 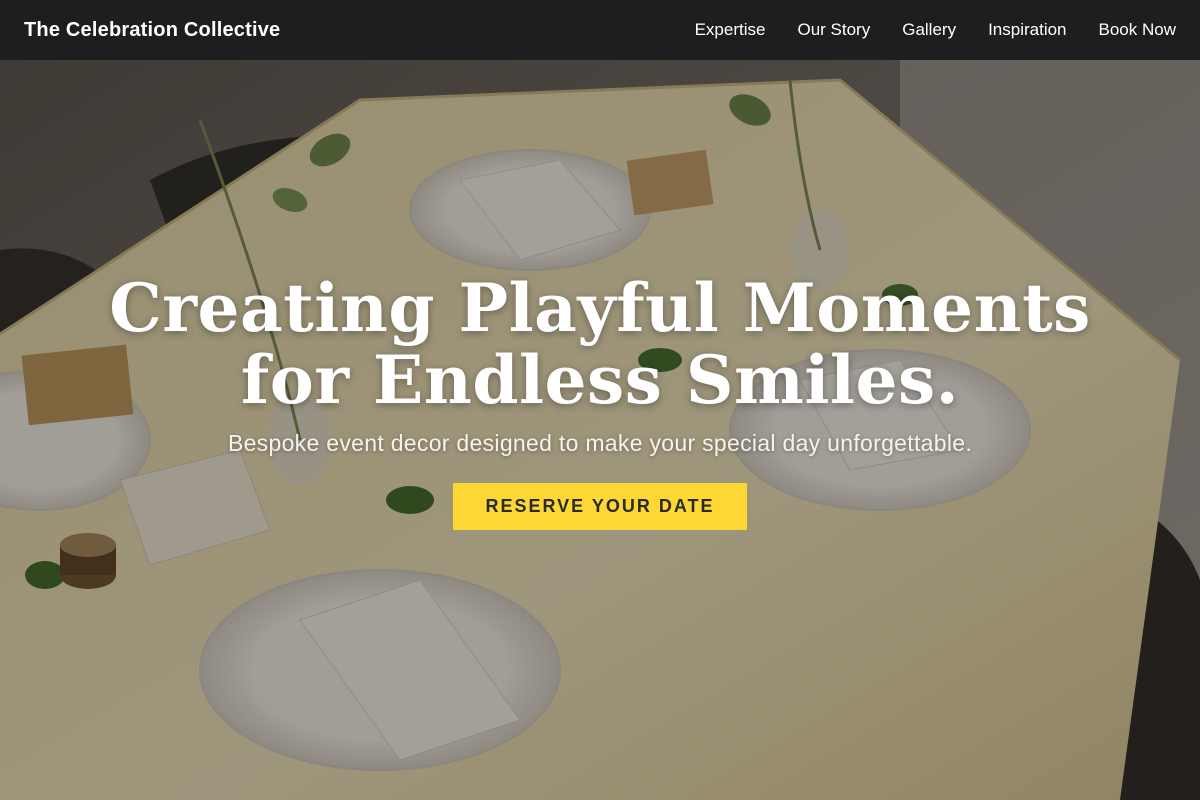 I want to click on hero-heading-line-2: for Endless Smiles., so click(x=600, y=380).